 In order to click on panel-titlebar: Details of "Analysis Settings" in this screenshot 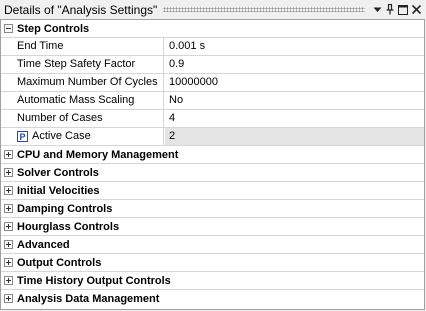, I will do `click(213, 9)`.